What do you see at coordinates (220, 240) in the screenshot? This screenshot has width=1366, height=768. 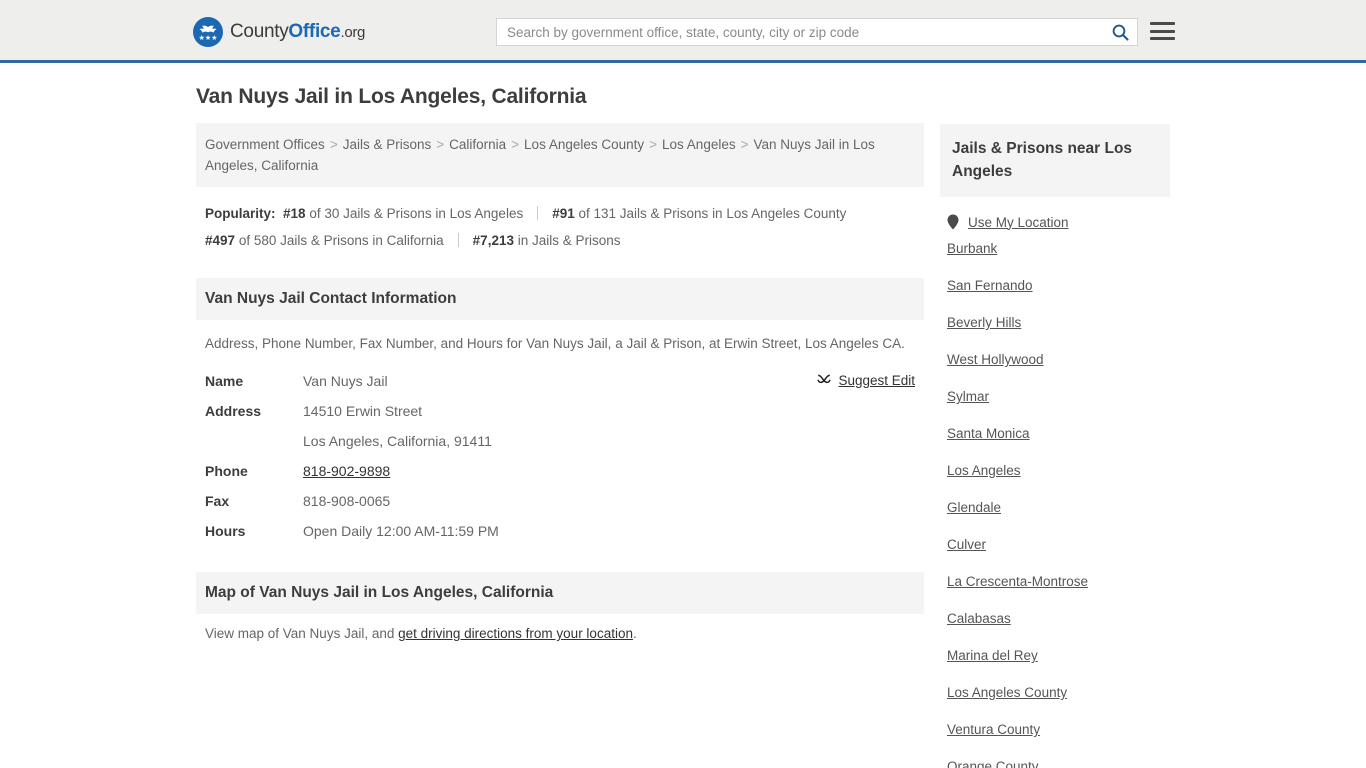 I see `popularity-rank: #497` at bounding box center [220, 240].